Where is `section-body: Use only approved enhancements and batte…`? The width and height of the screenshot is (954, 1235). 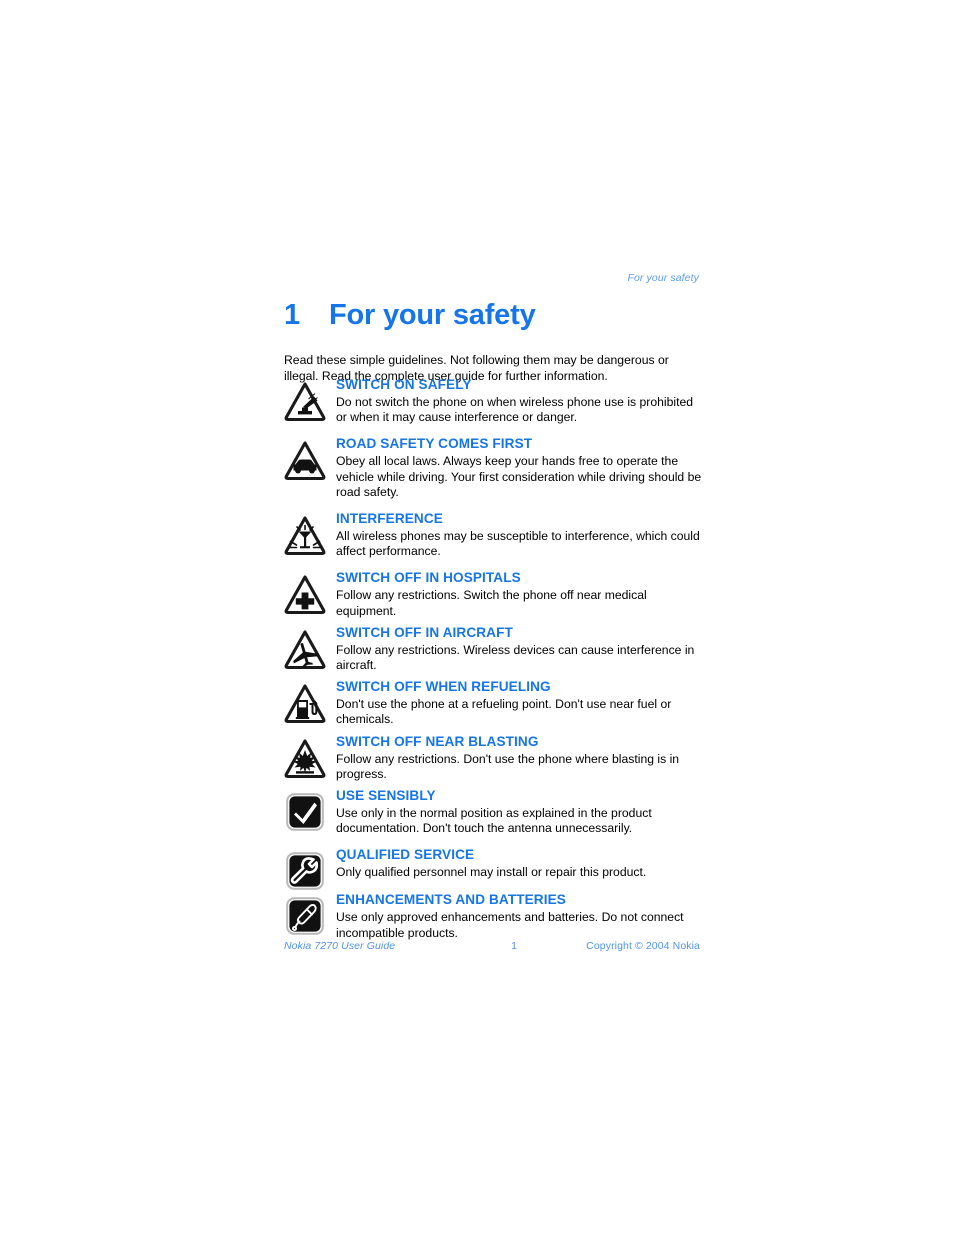
section-body: Use only approved enhancements and batte… is located at coordinates (510, 925).